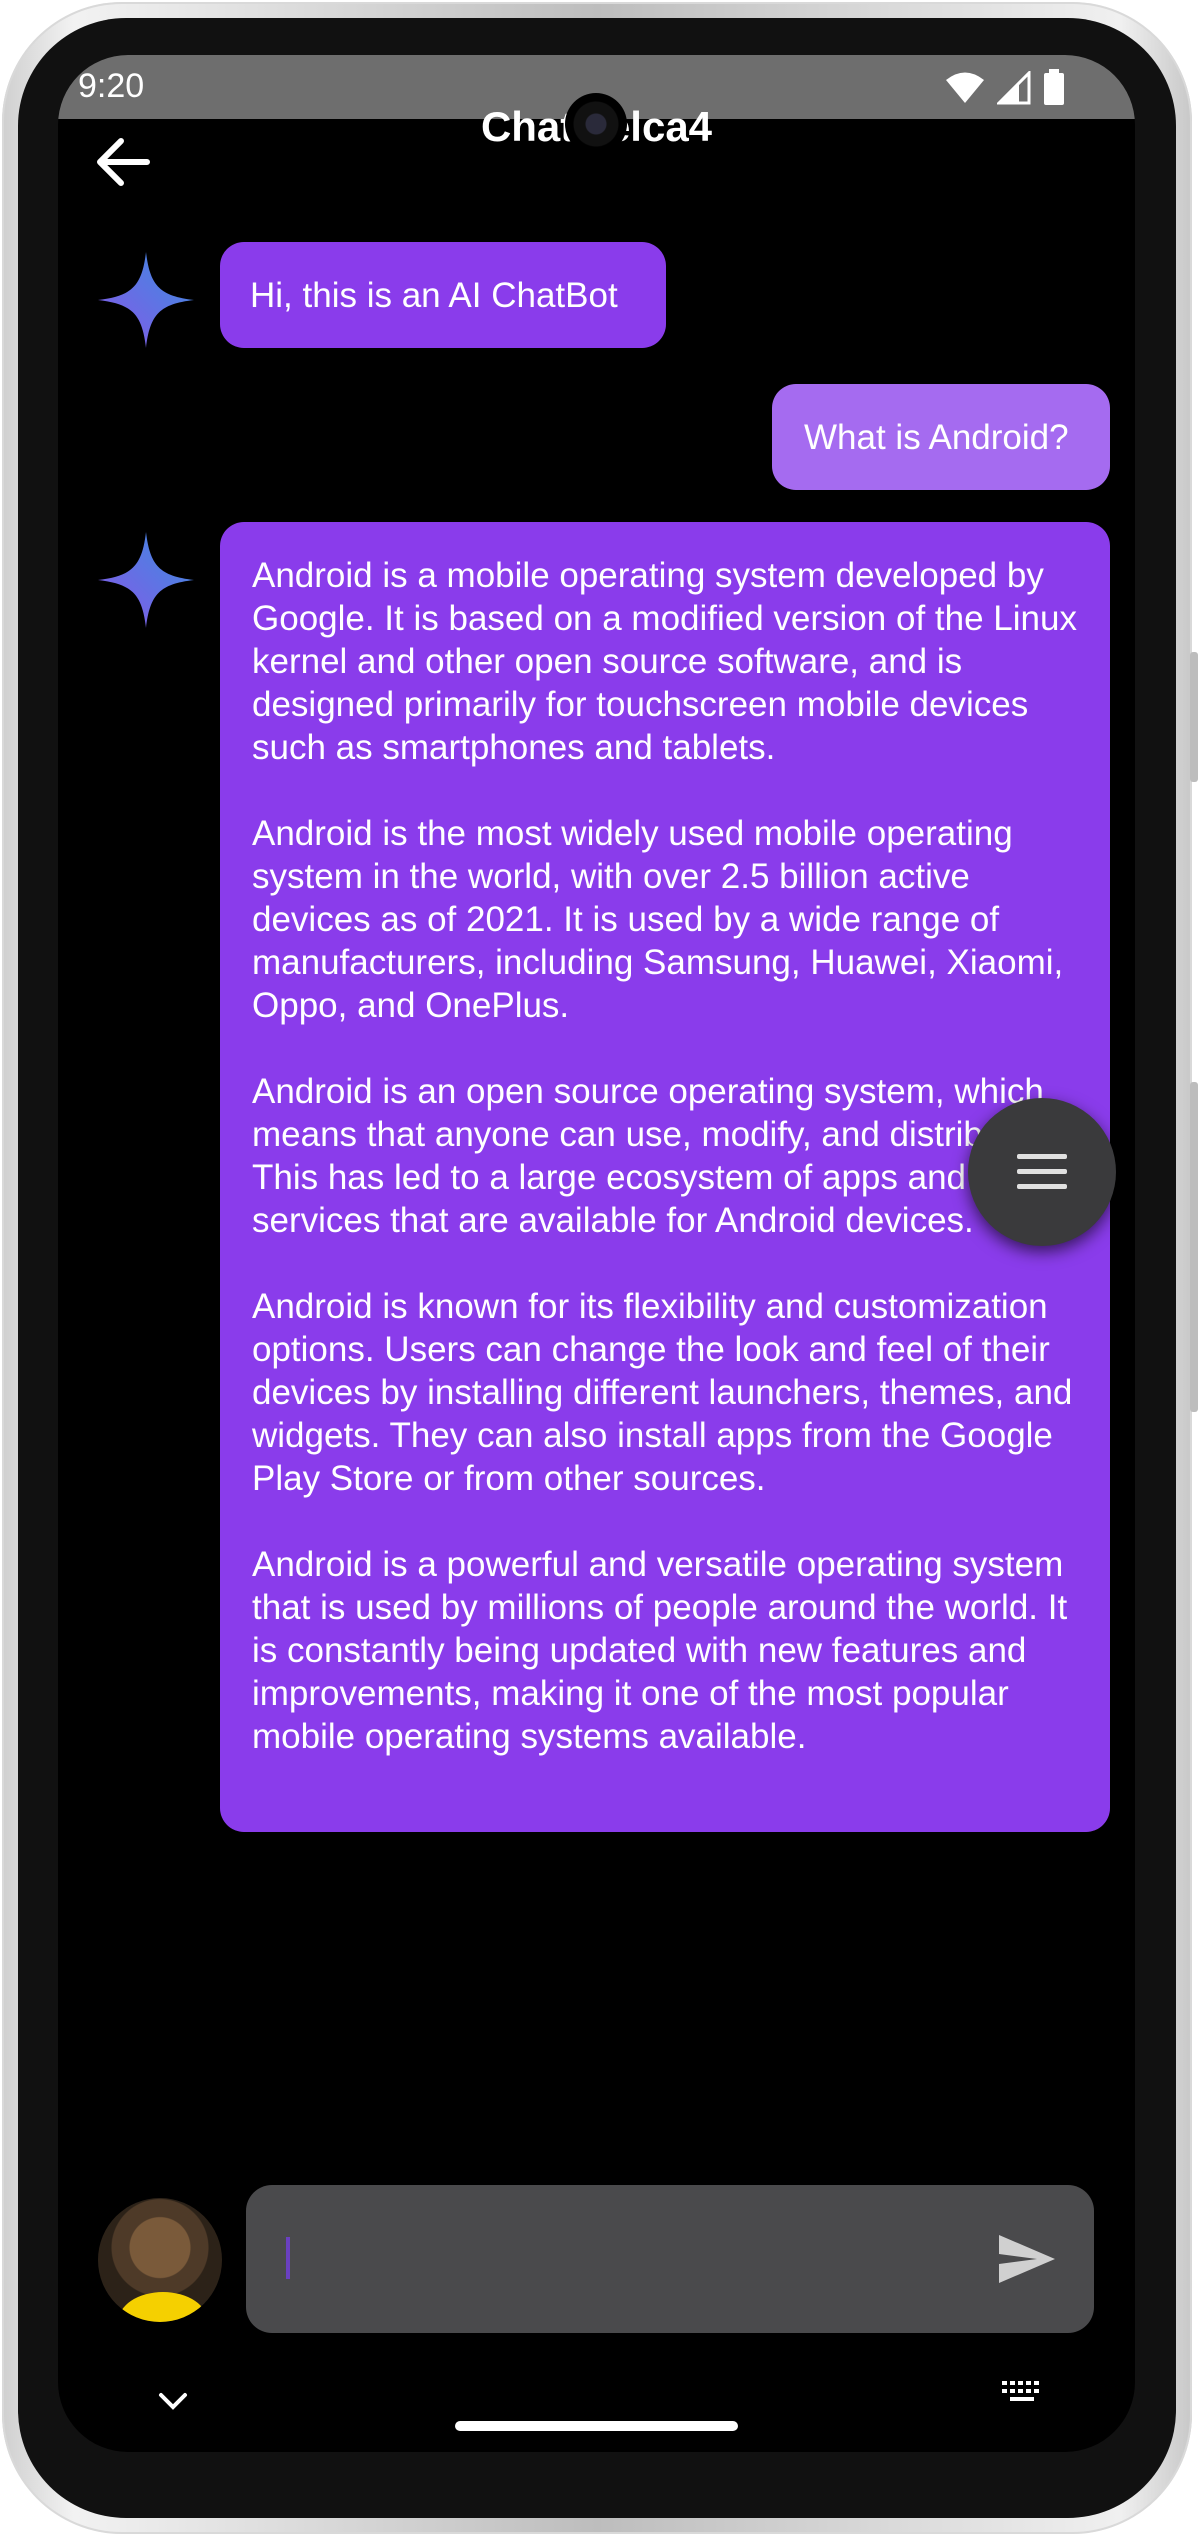 This screenshot has height=2539, width=1198. What do you see at coordinates (1023, 2395) in the screenshot?
I see `keyboard-icon` at bounding box center [1023, 2395].